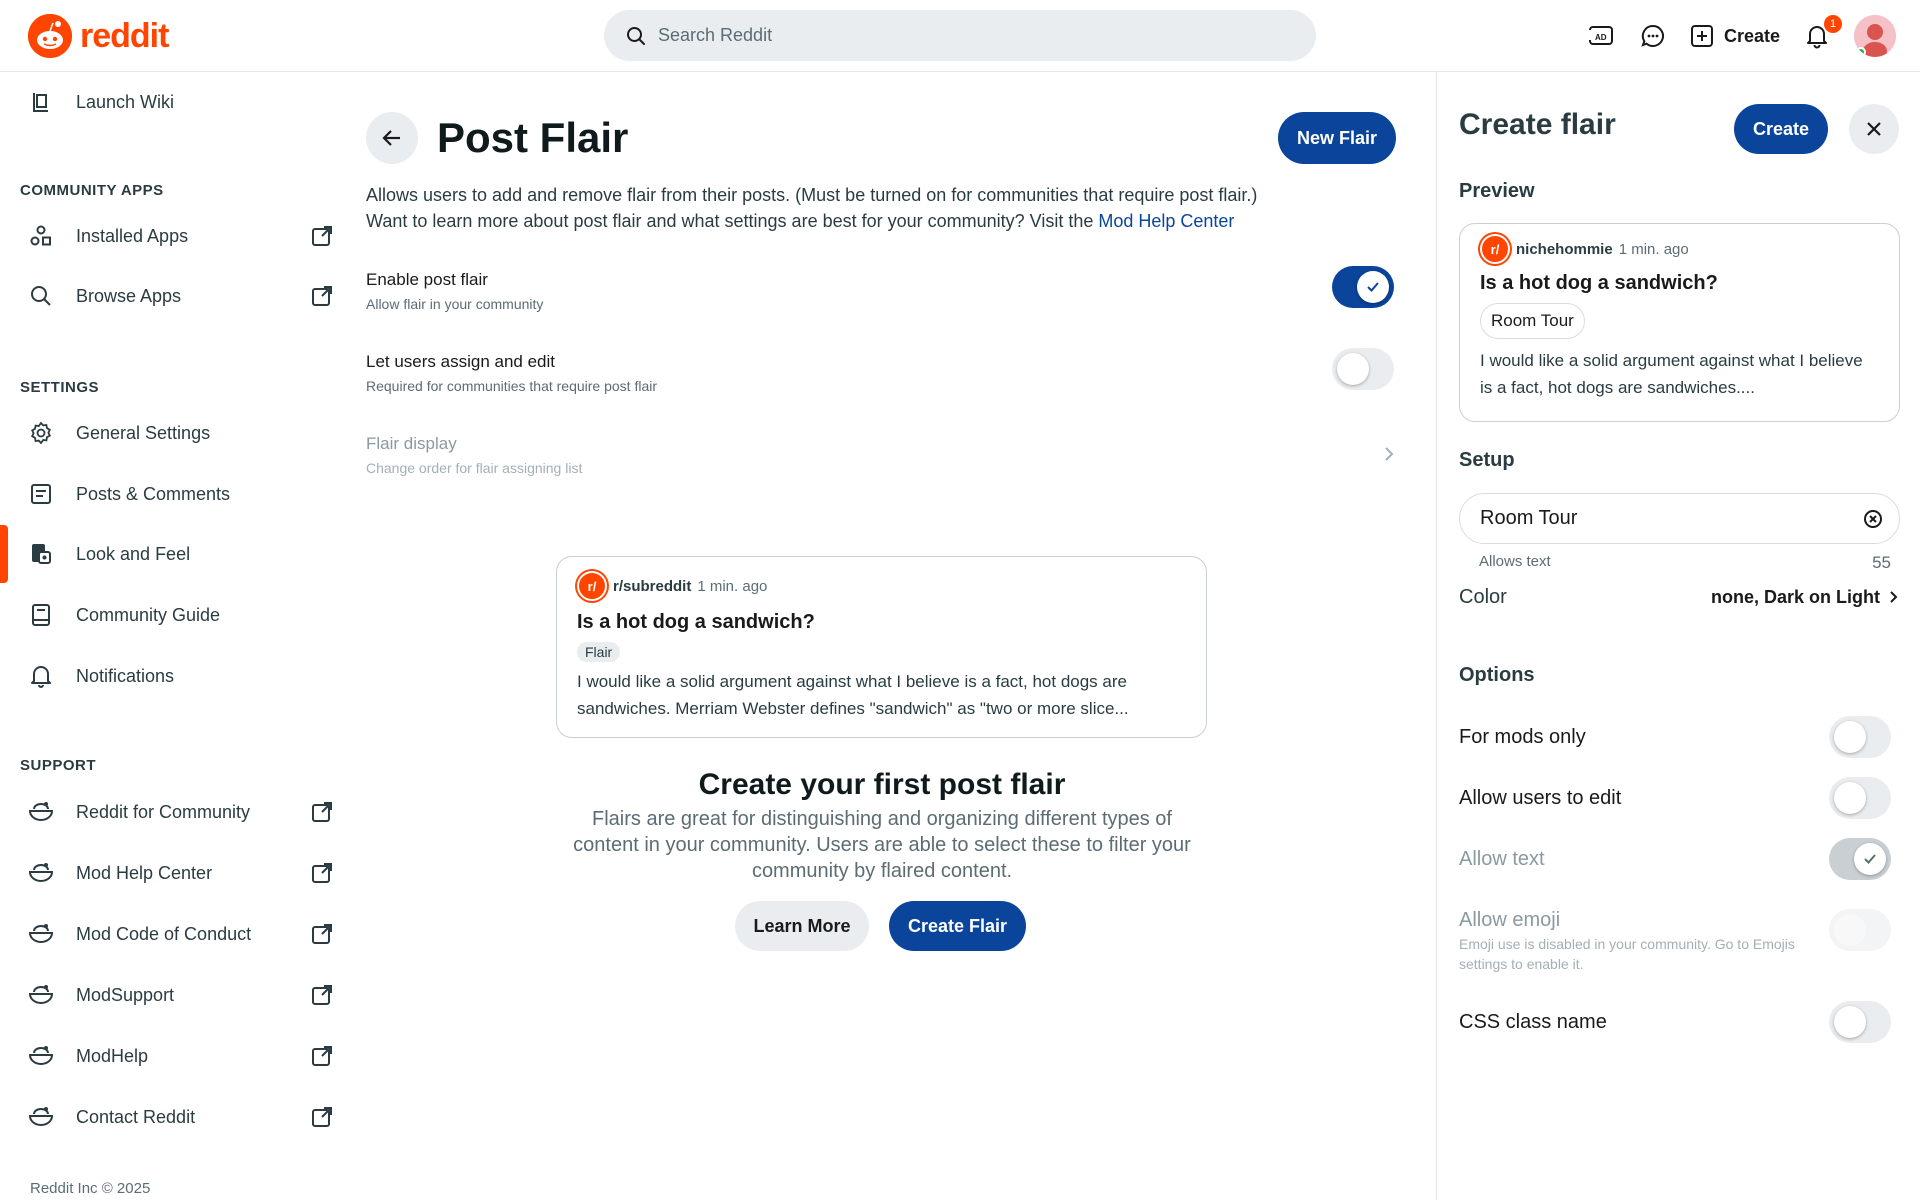 This screenshot has width=1920, height=1200. I want to click on advertise-icon: AD, so click(1601, 36).